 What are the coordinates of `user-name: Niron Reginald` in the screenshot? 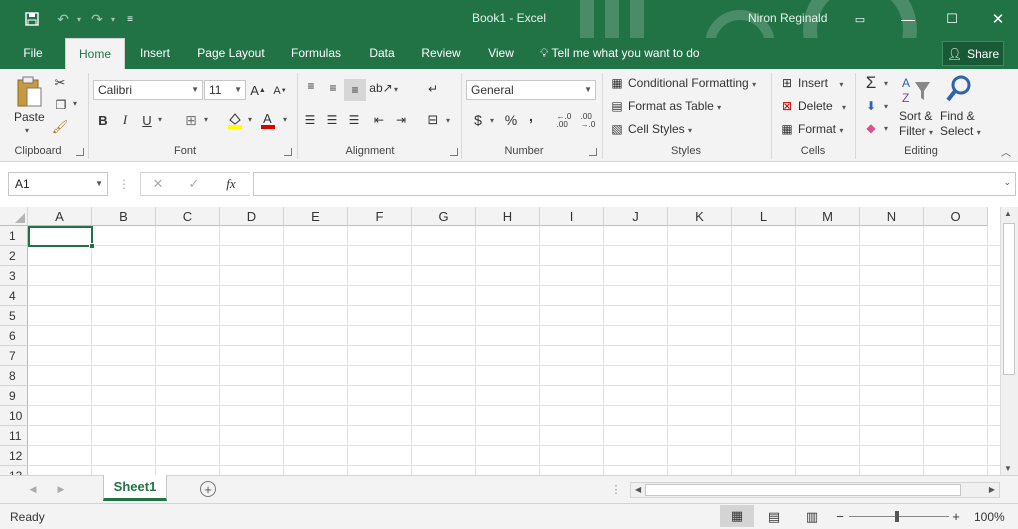 It's located at (787, 18).